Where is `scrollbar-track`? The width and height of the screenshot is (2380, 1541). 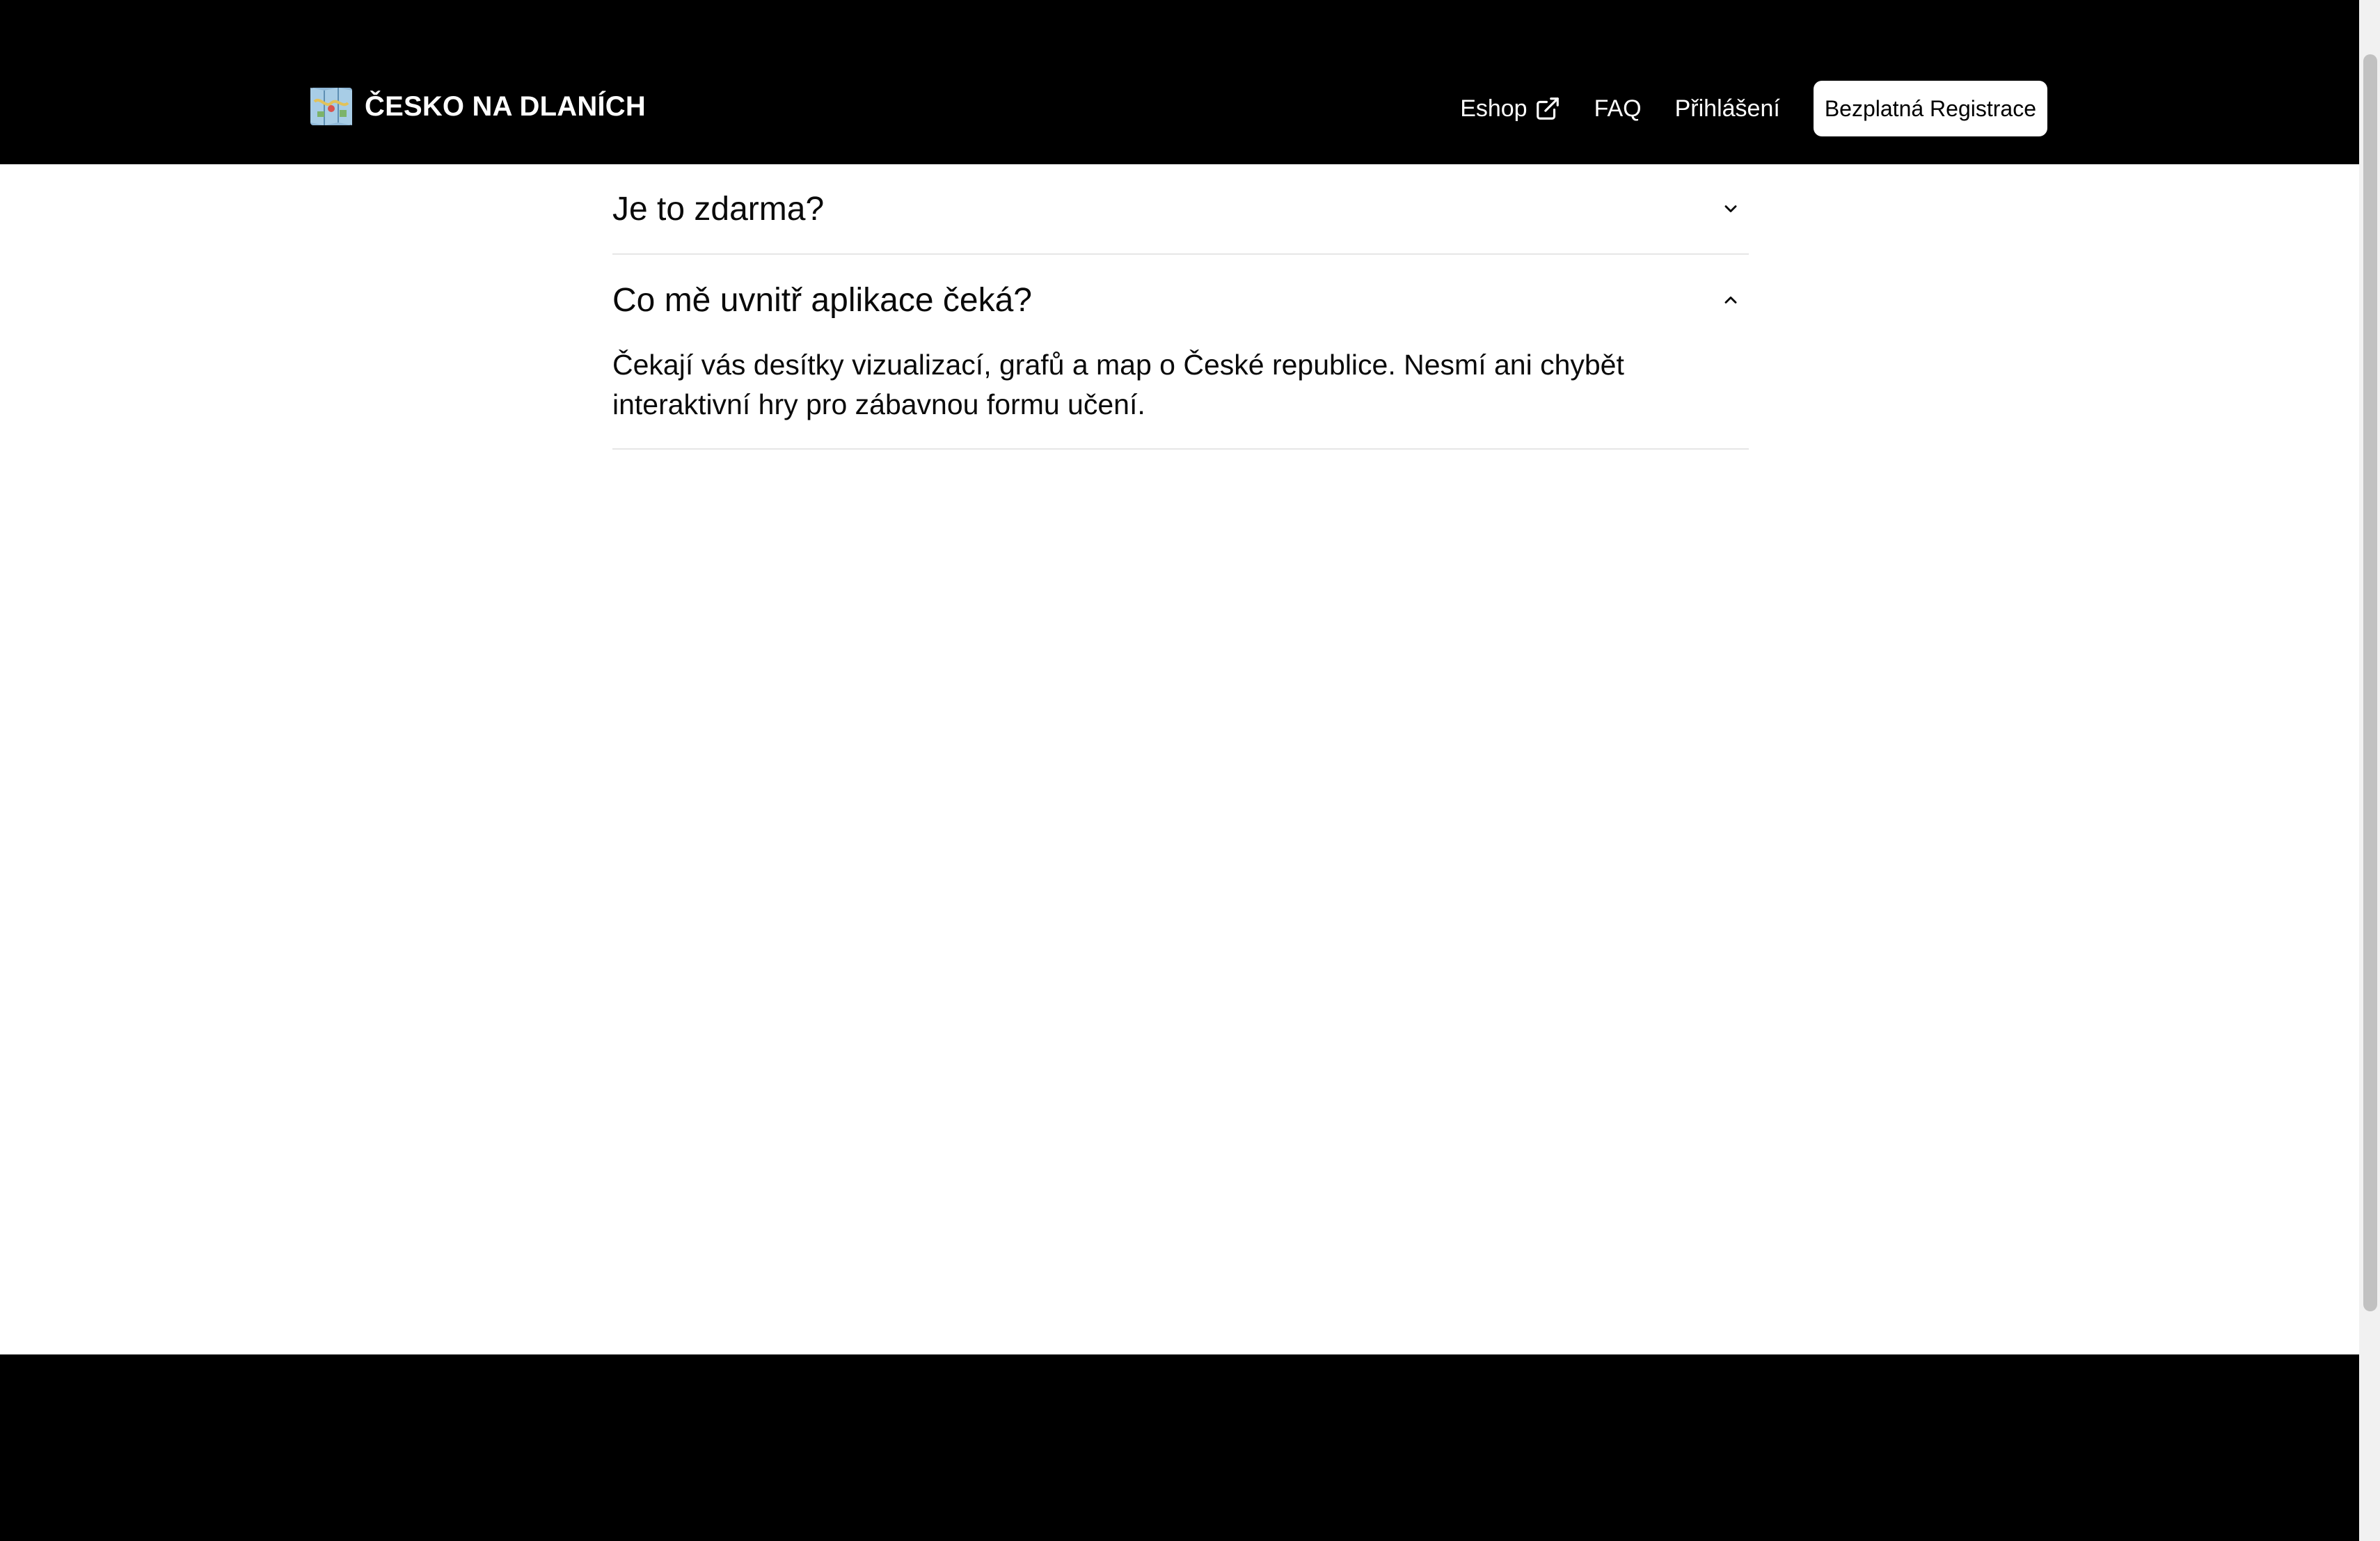 scrollbar-track is located at coordinates (2369, 770).